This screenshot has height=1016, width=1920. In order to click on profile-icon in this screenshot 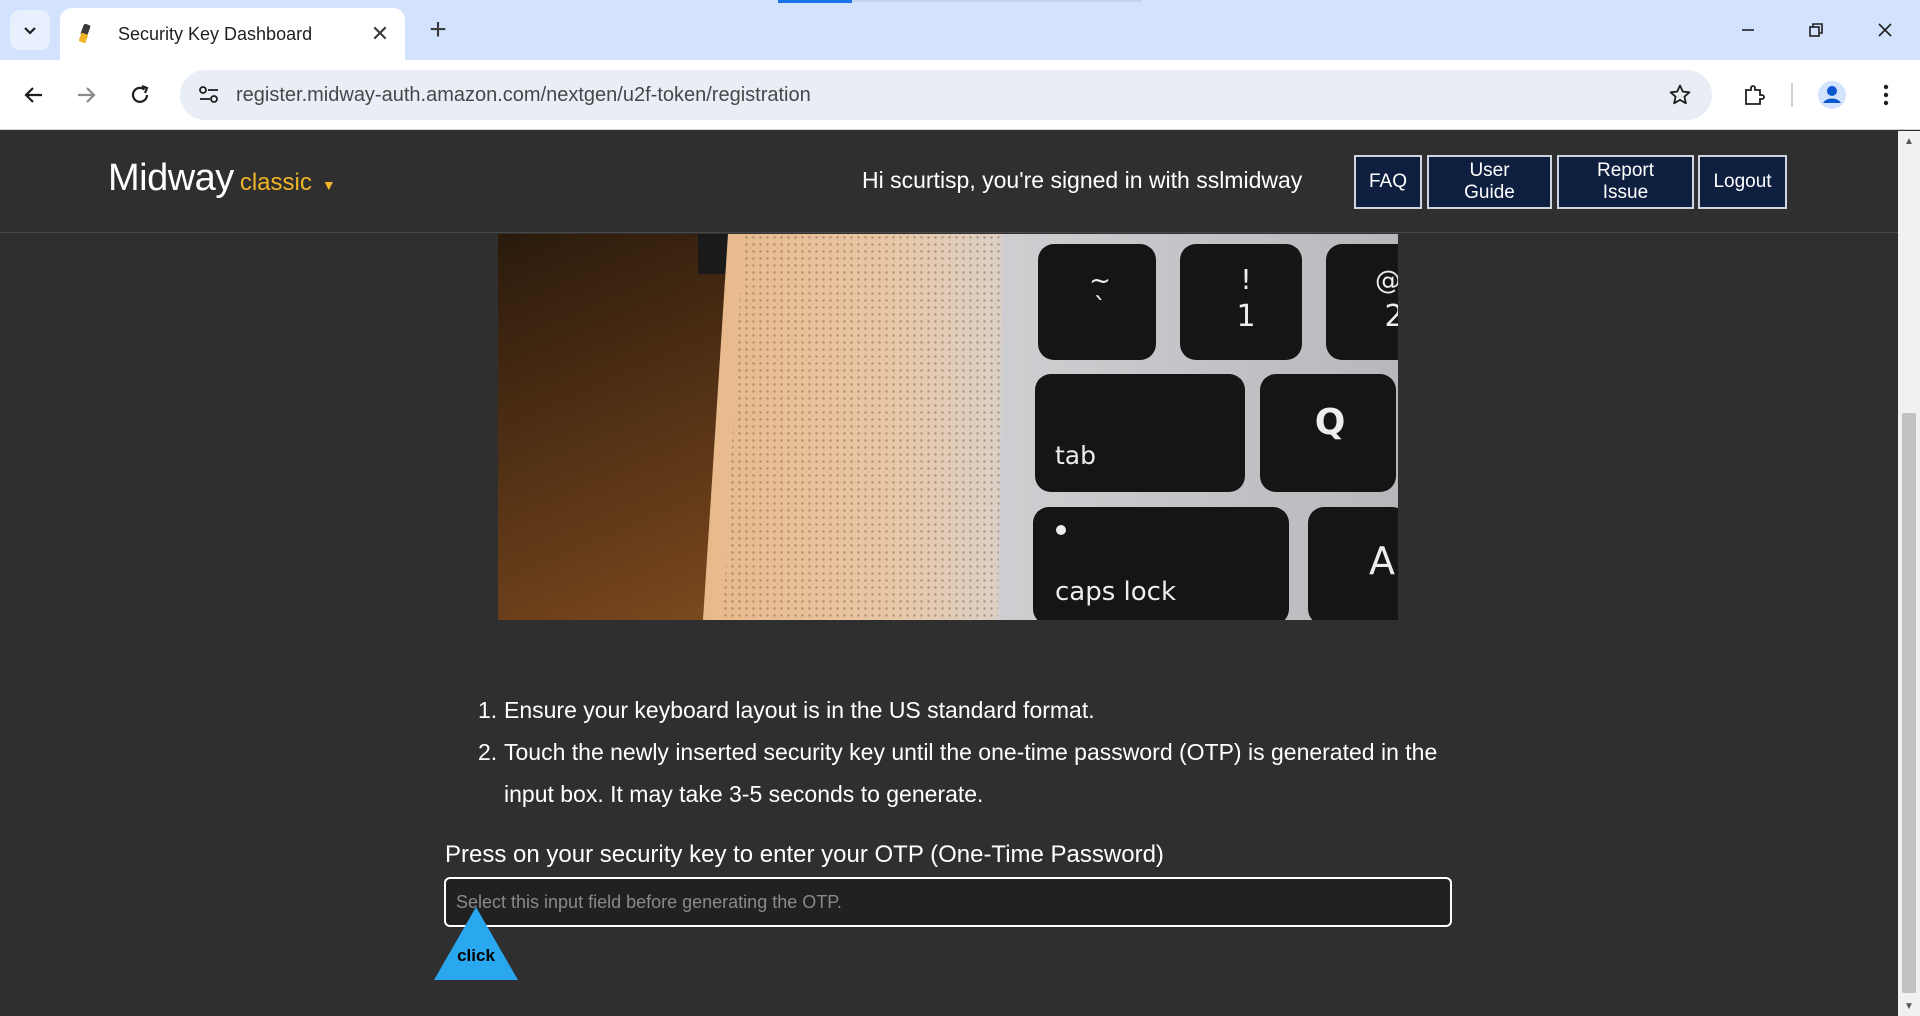, I will do `click(1832, 95)`.